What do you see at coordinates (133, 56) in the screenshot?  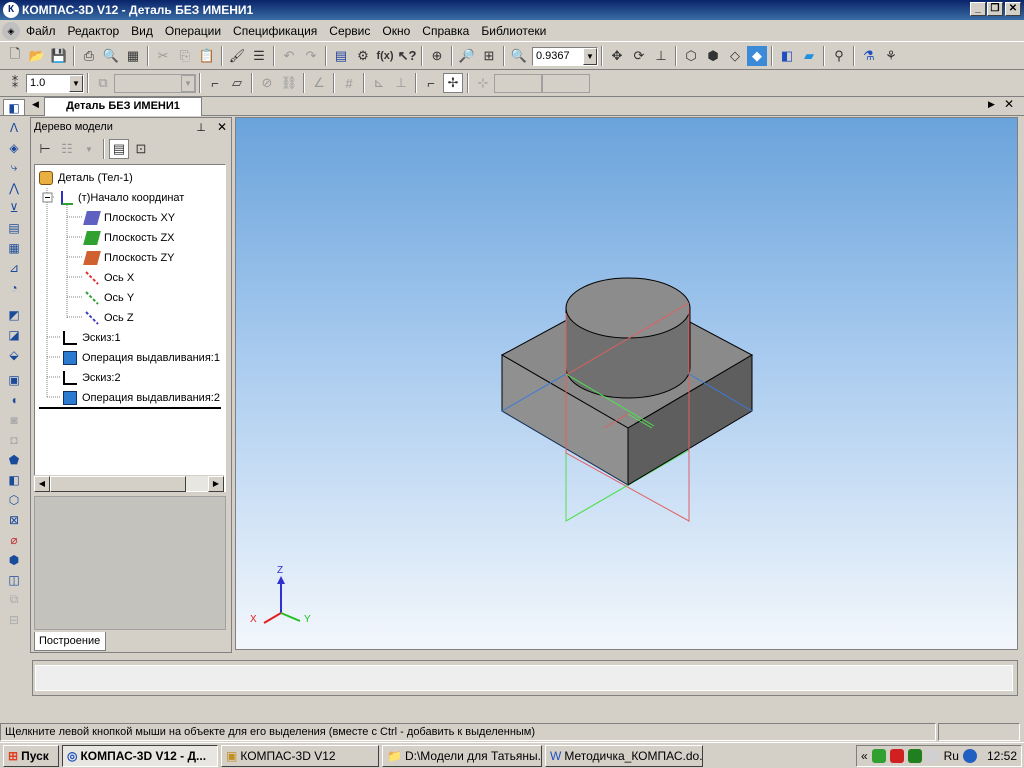 I see `properties-icon: ▦` at bounding box center [133, 56].